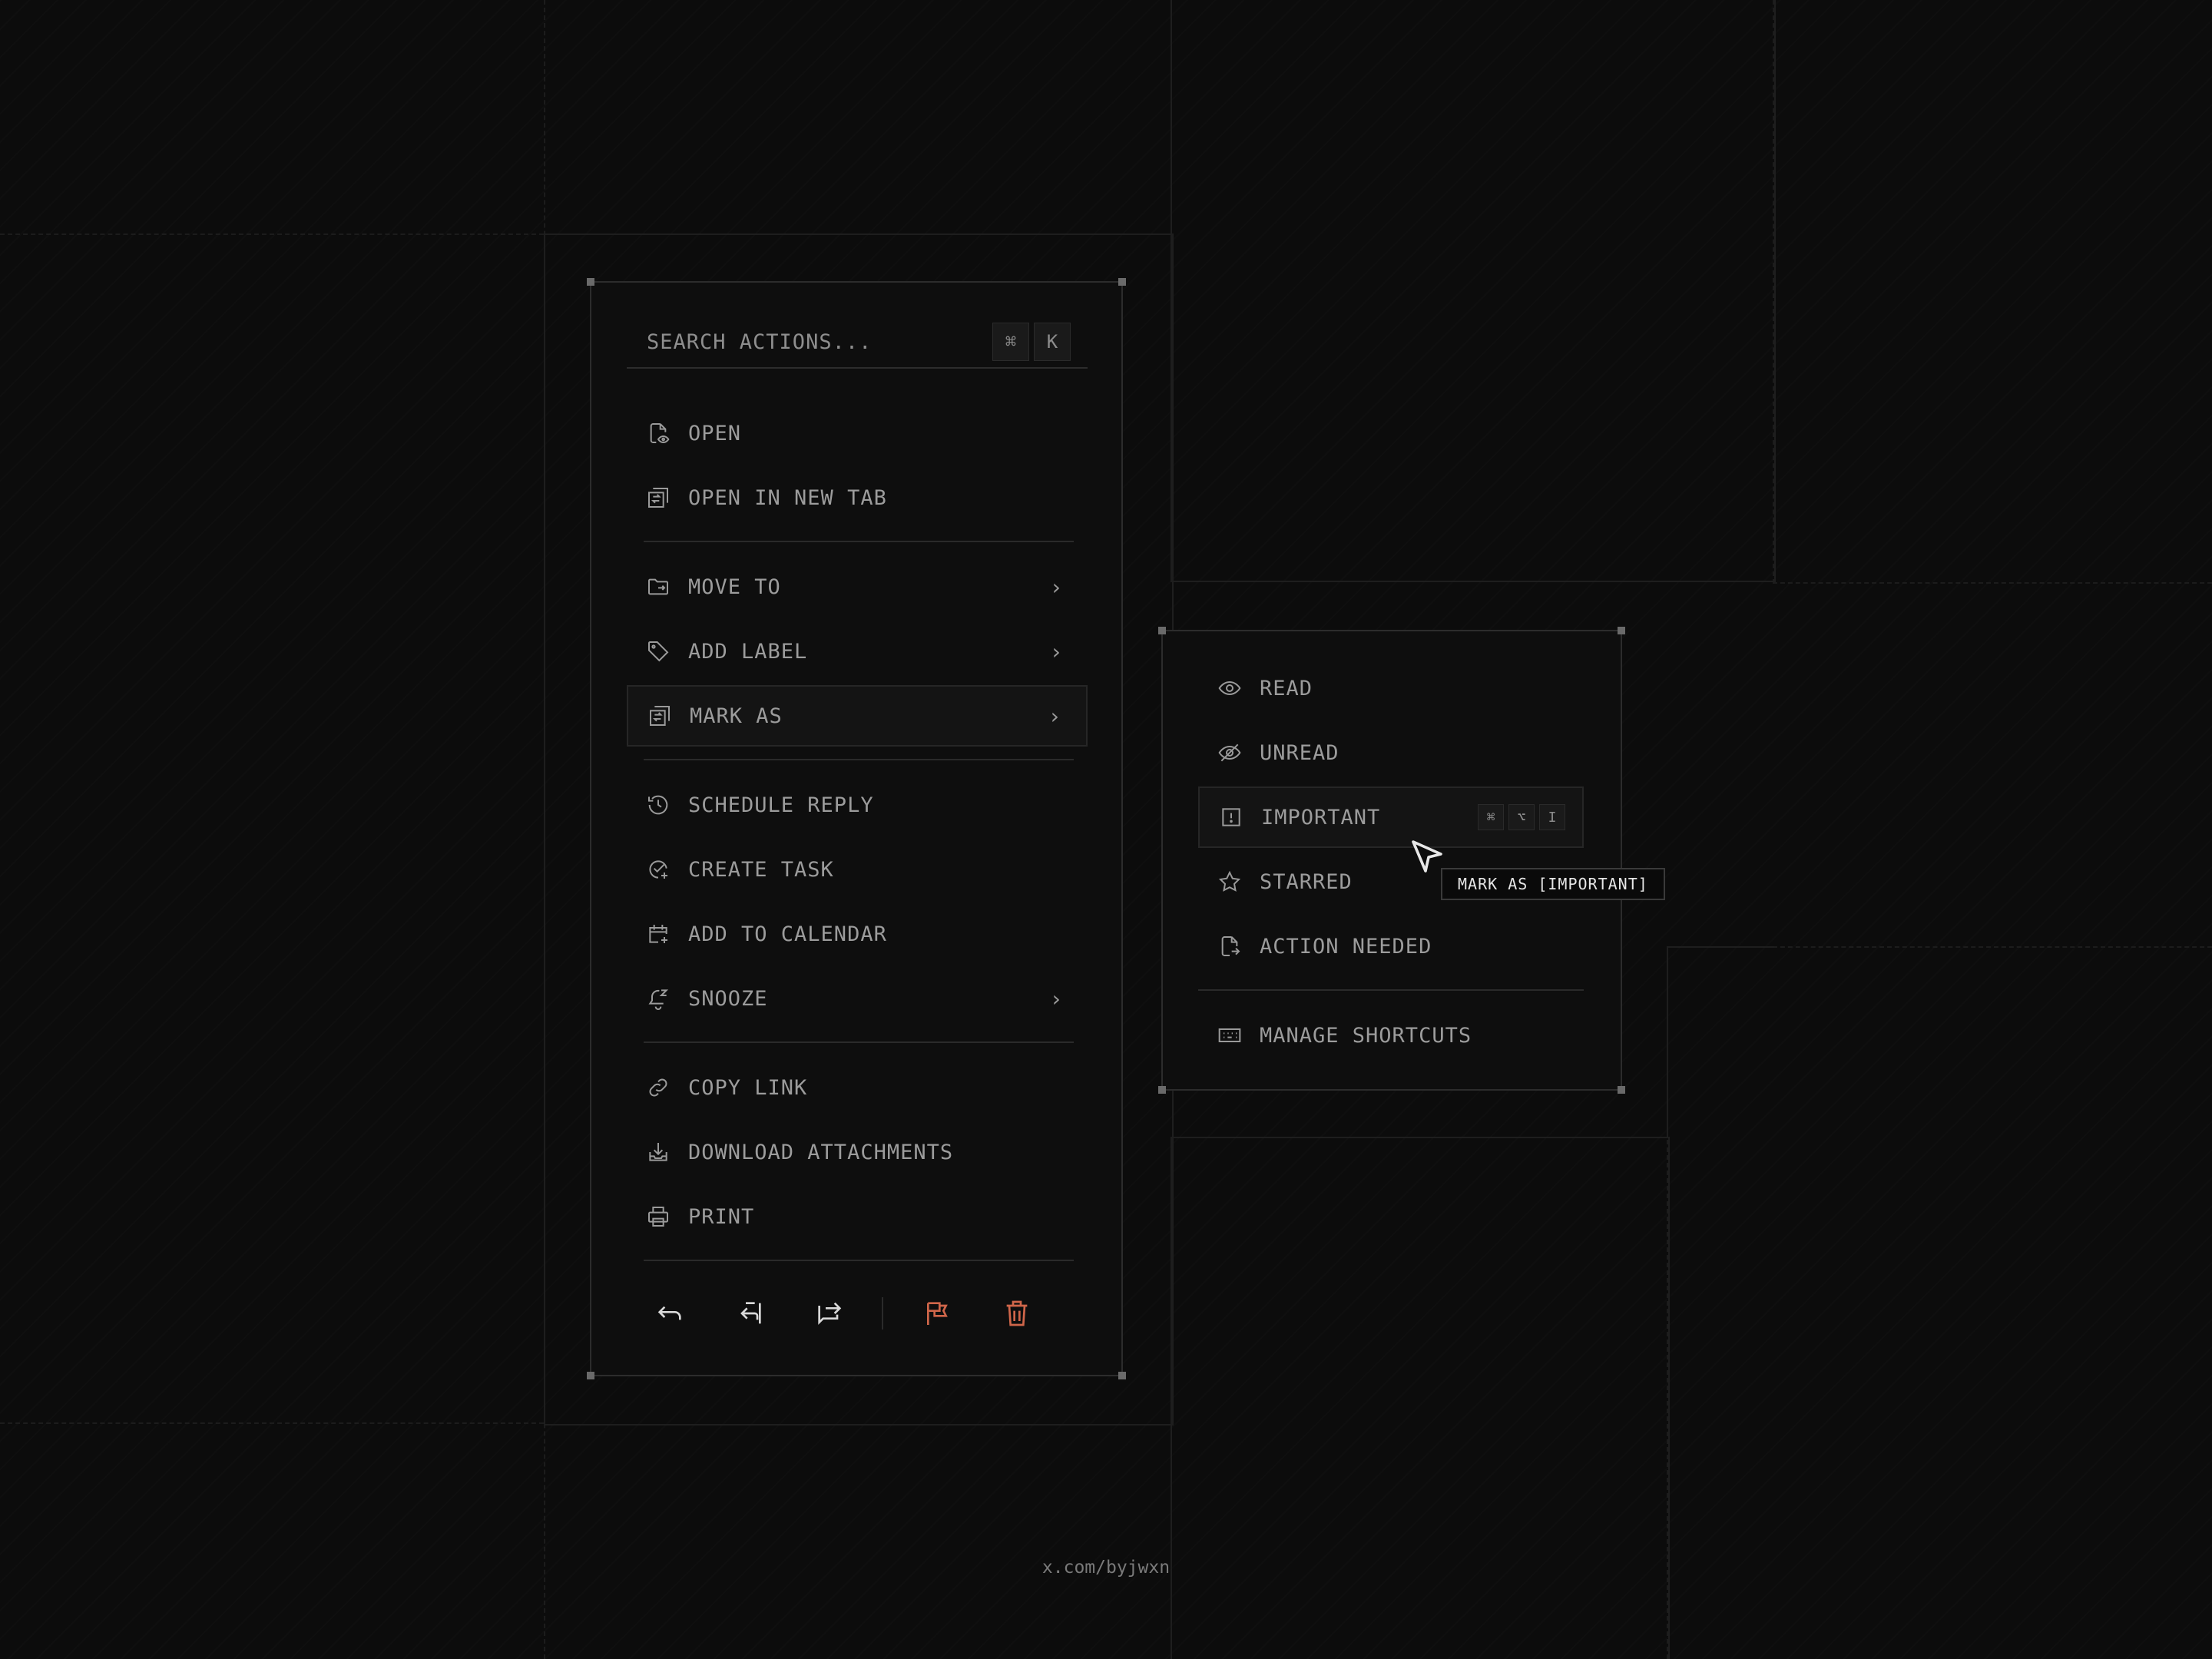 This screenshot has height=1659, width=2212. What do you see at coordinates (858, 1313) in the screenshot?
I see `quick-actions-toolbar` at bounding box center [858, 1313].